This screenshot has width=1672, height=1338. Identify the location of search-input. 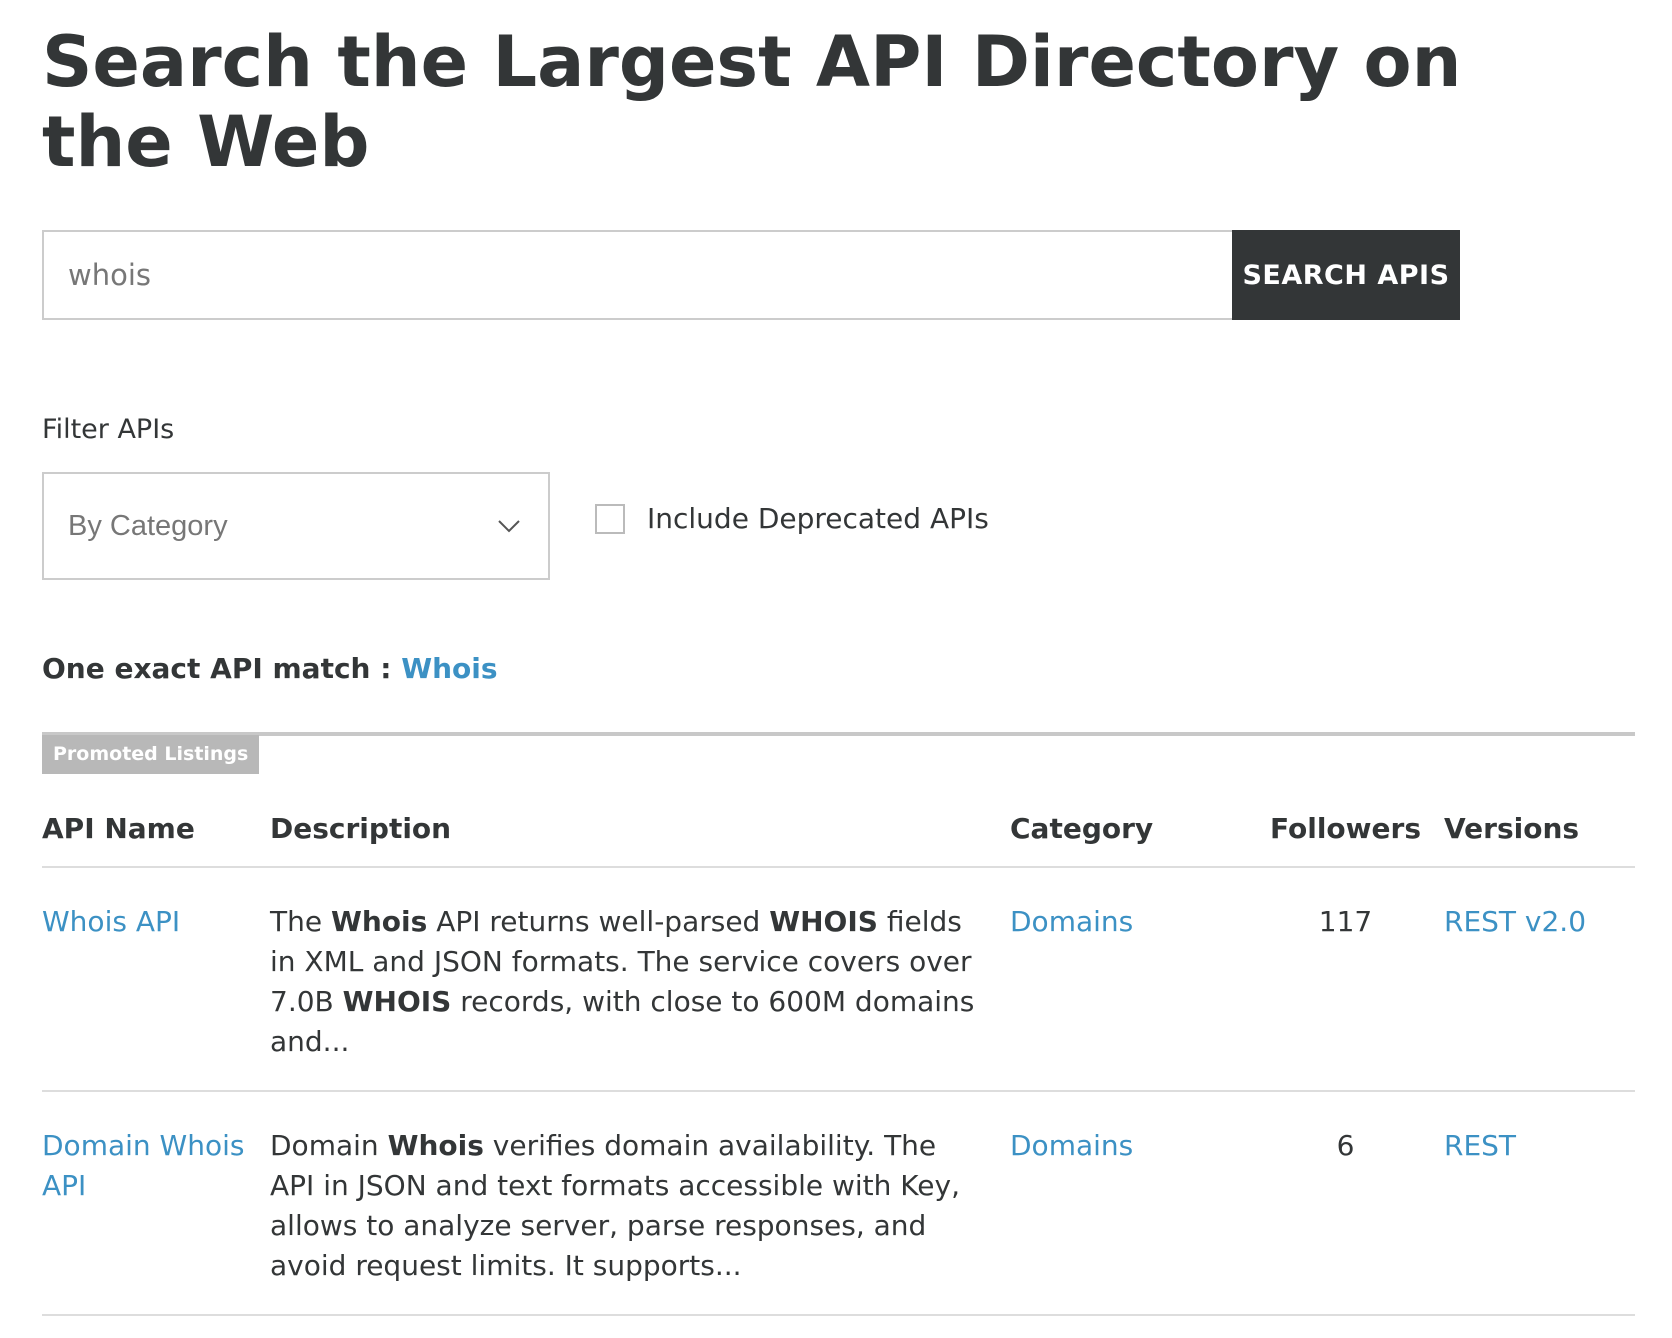
(637, 275).